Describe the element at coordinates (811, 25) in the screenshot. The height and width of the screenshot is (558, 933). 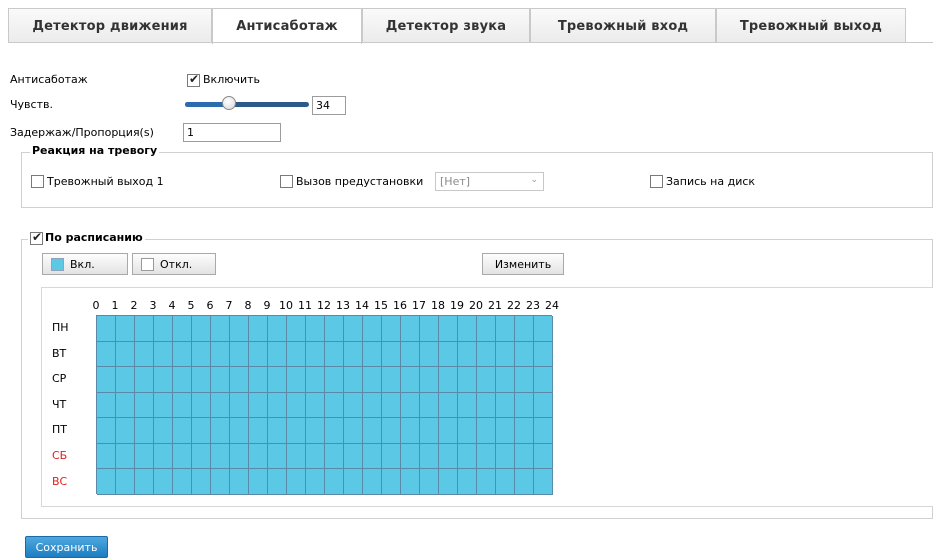
I see `tab-alarm-output: Тревожный выход` at that location.